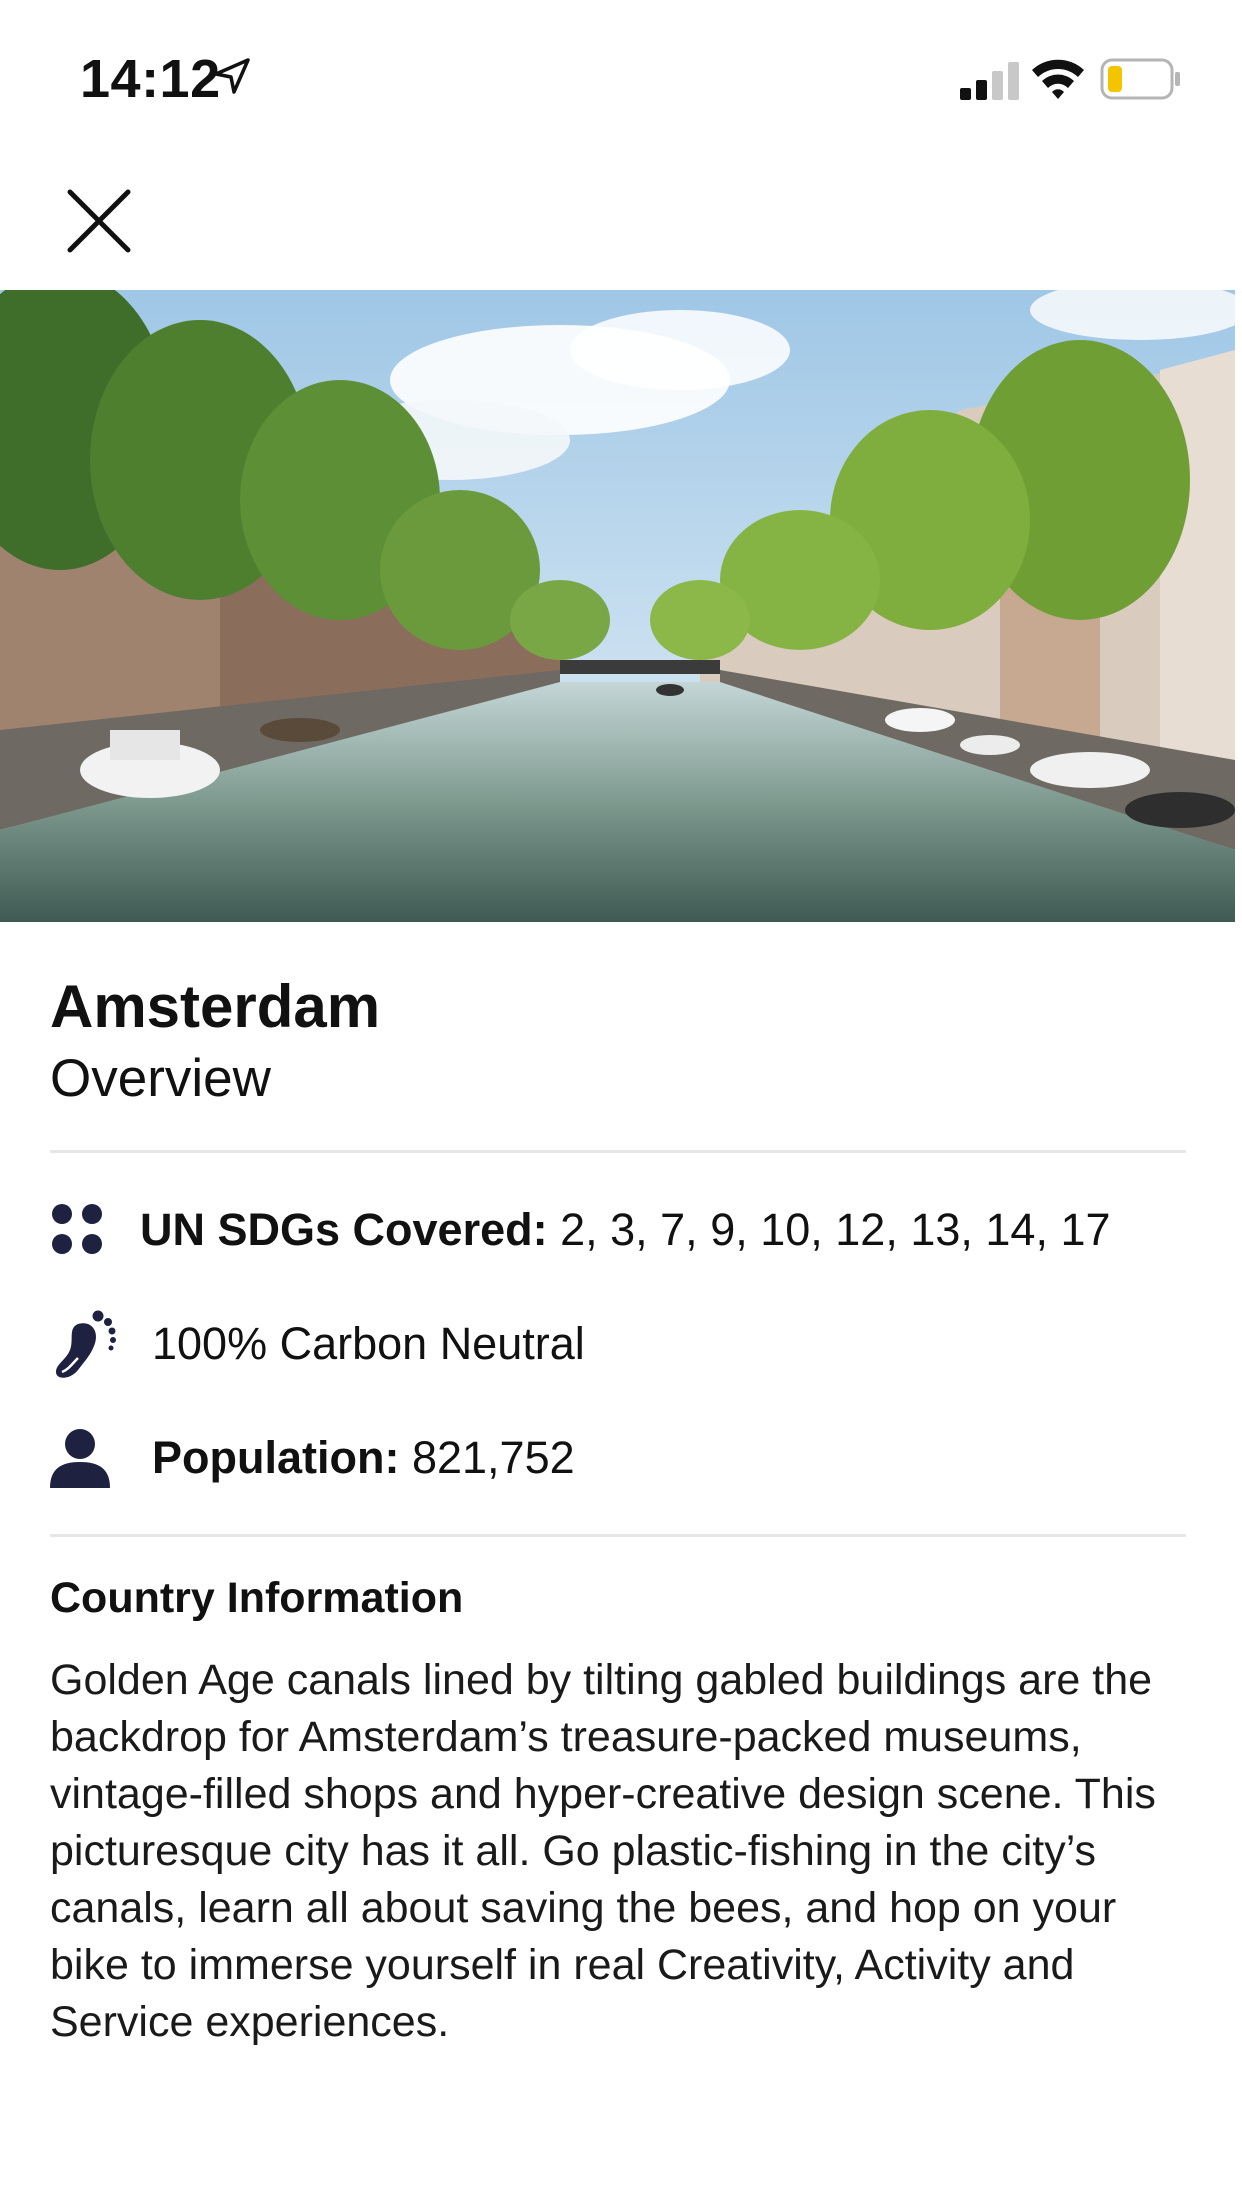 The height and width of the screenshot is (2208, 1242). I want to click on location-arrow-icon, so click(232, 76).